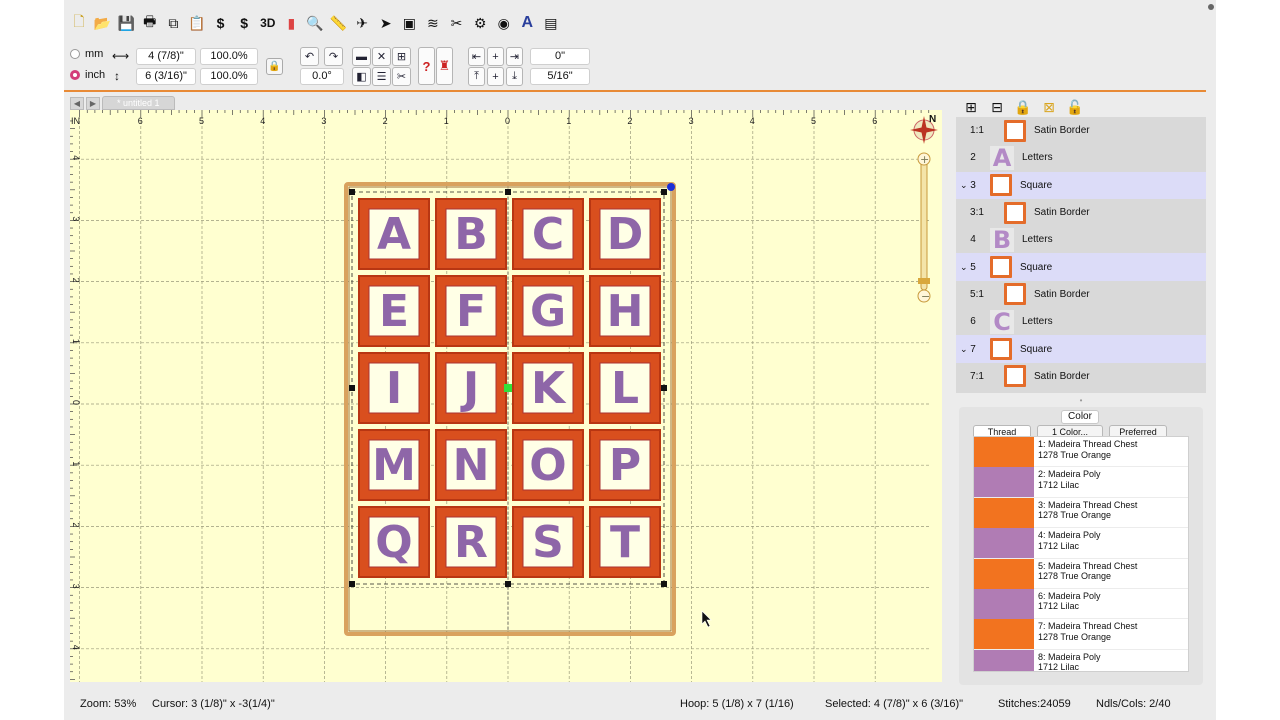  What do you see at coordinates (1081, 573) in the screenshot?
I see `thread-row: 5: Madeira Thread Chest 1278 True Orange` at bounding box center [1081, 573].